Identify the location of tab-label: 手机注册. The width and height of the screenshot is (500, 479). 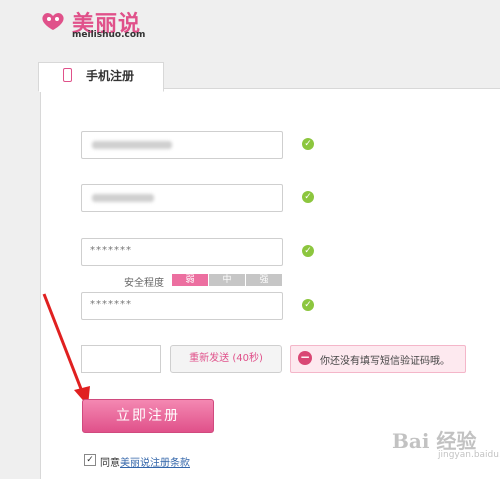
(110, 76).